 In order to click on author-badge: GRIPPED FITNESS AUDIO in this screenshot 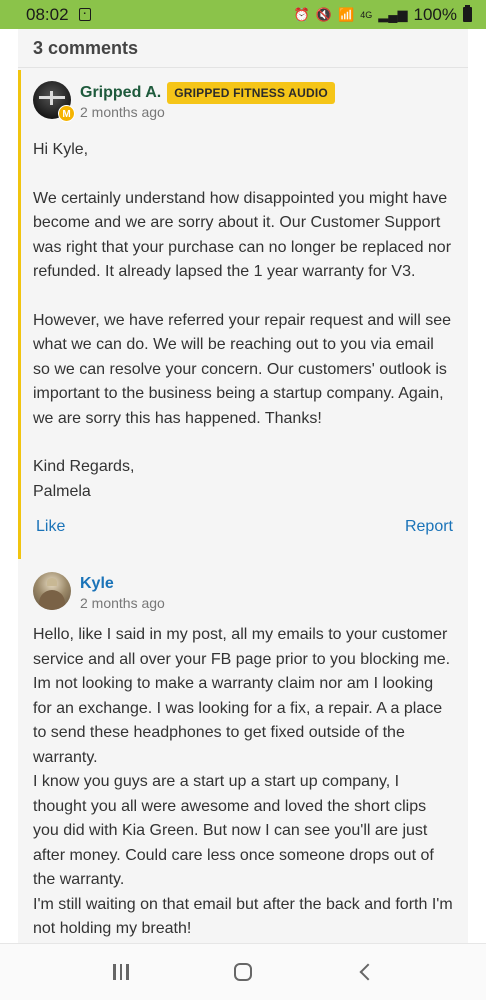, I will do `click(251, 93)`.